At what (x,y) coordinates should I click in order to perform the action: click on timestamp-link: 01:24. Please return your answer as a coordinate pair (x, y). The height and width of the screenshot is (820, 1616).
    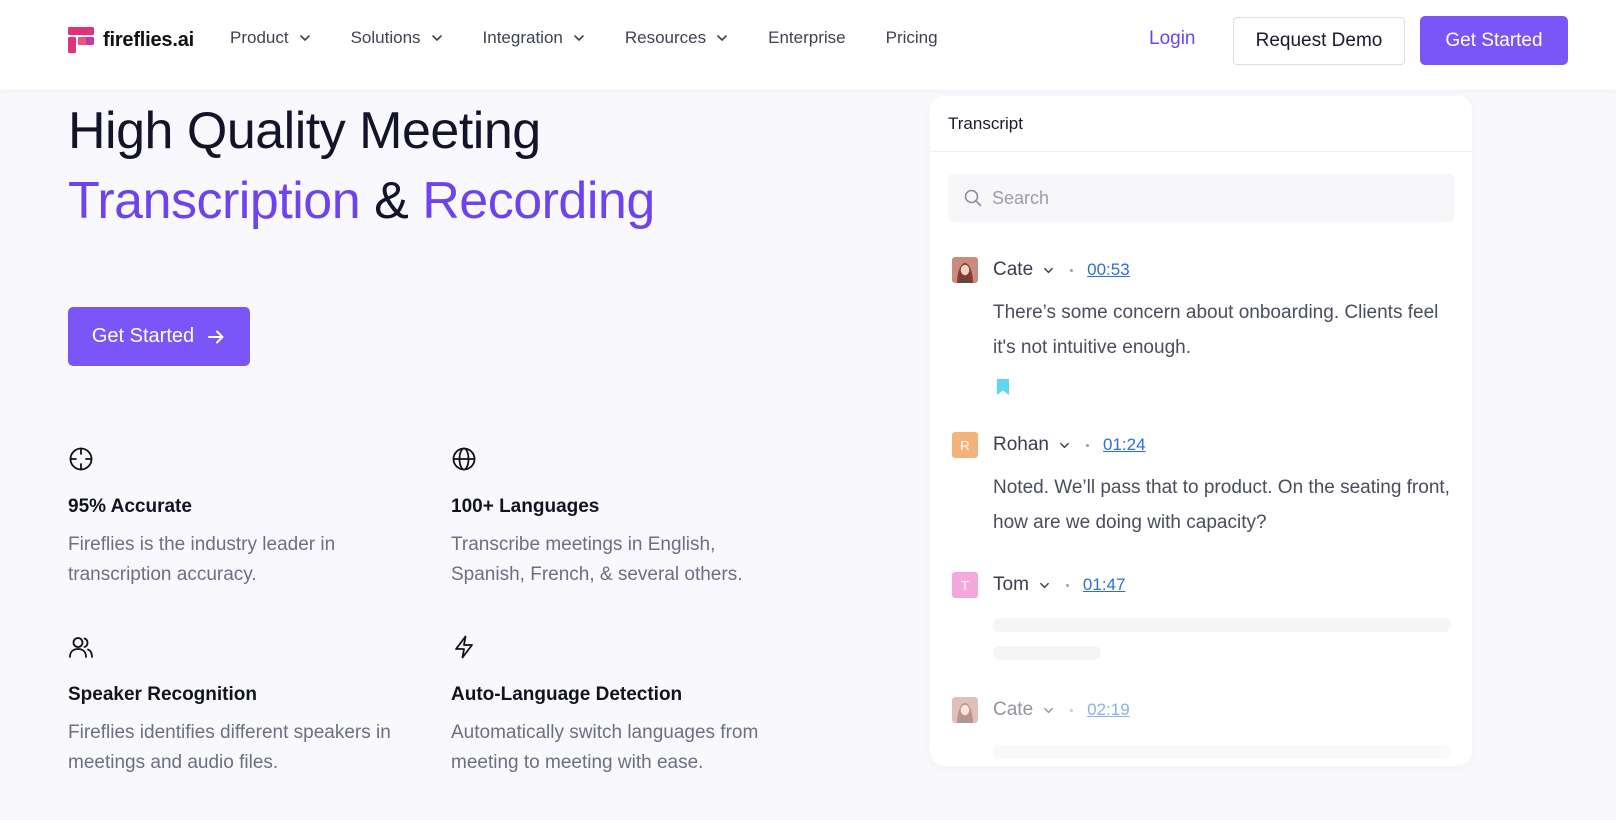
    Looking at the image, I should click on (1124, 445).